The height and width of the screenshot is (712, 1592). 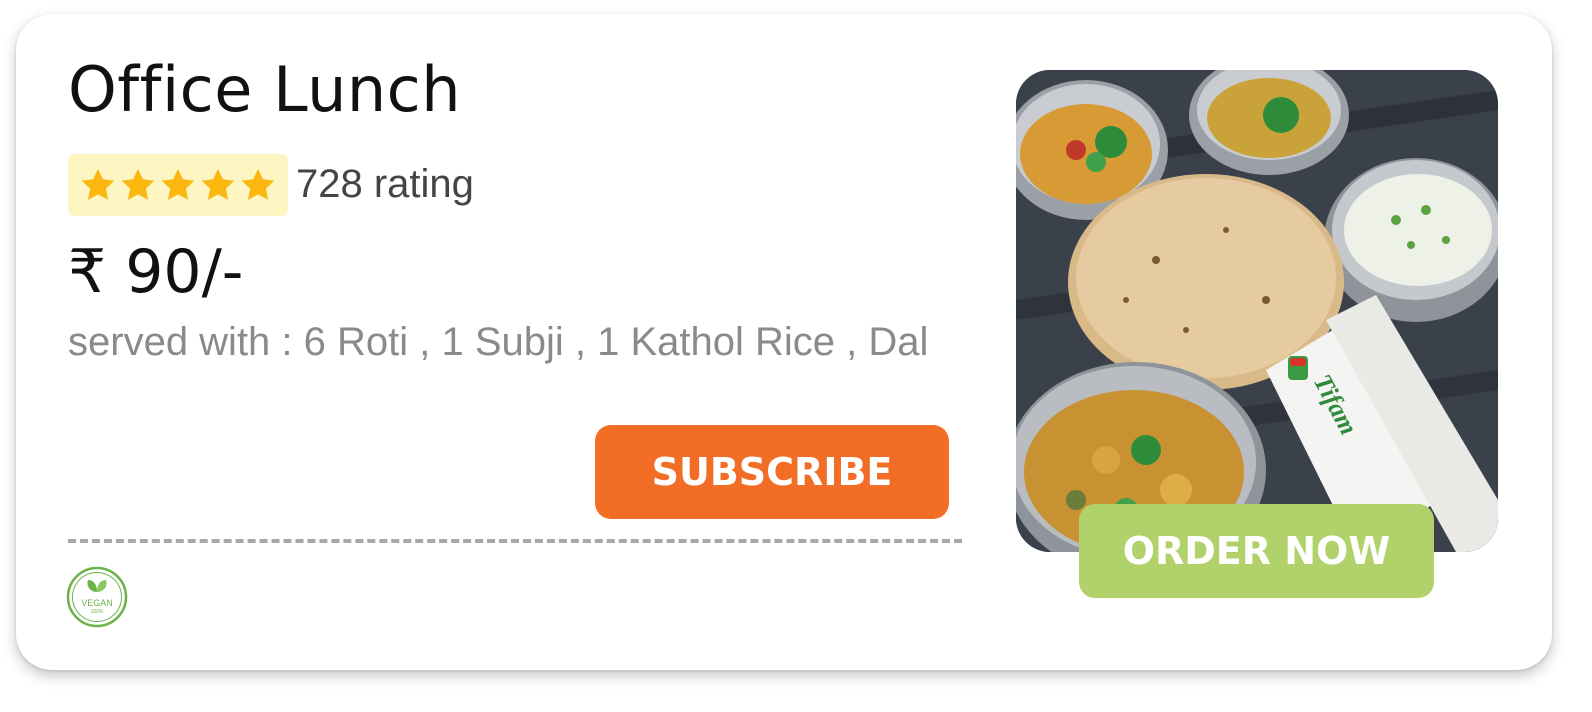 I want to click on vegan-badge-icon: VEGAN 100%, so click(x=97, y=597).